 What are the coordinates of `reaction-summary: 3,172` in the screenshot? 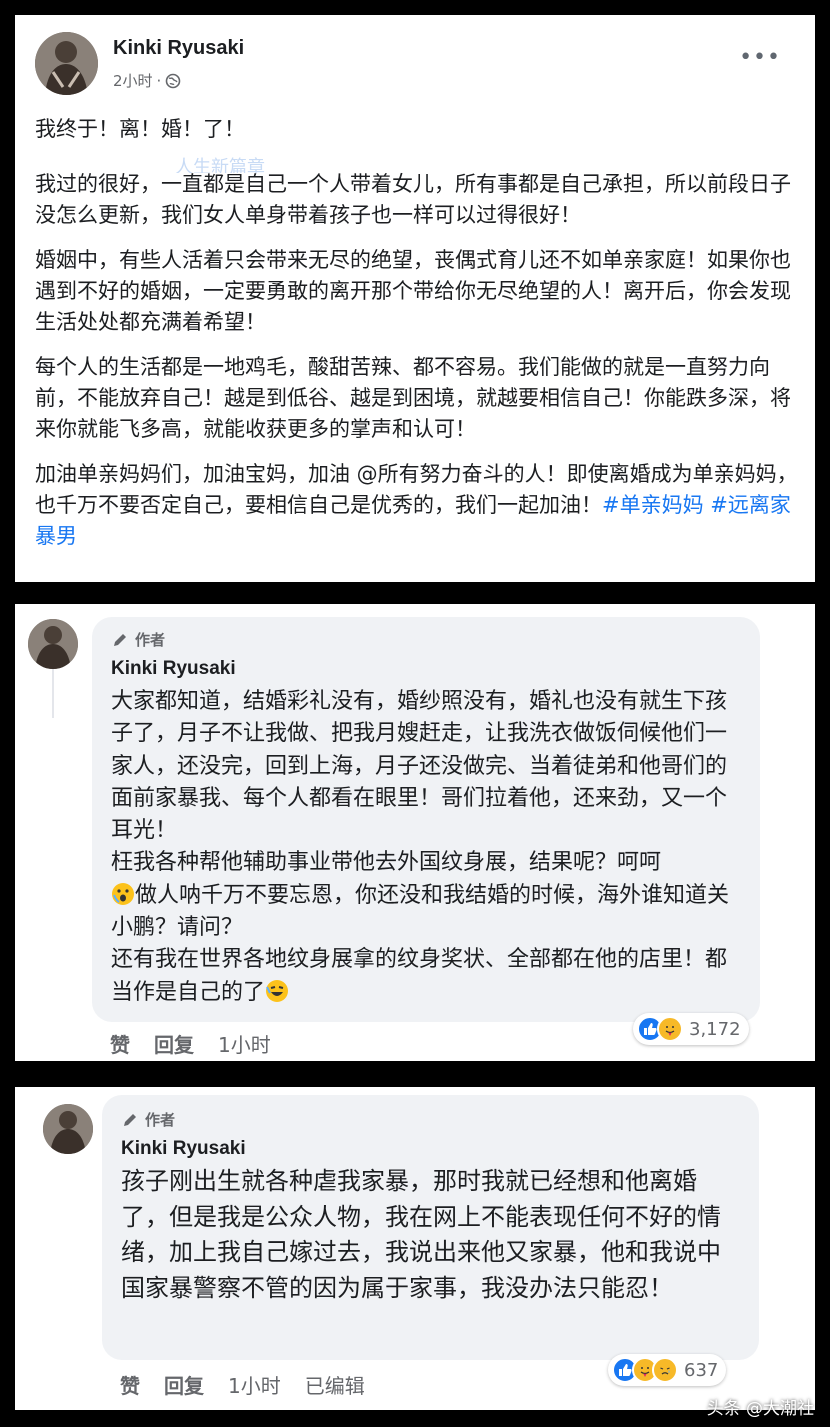 It's located at (691, 1029).